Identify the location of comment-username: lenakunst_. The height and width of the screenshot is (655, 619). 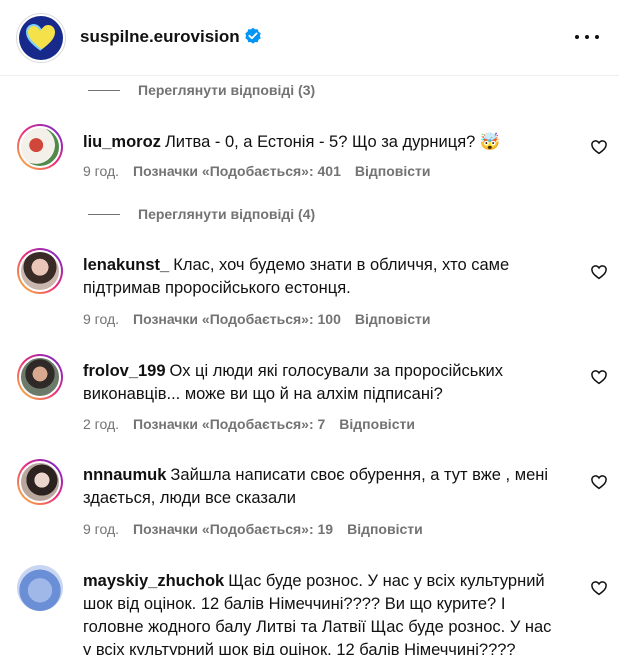
(126, 265).